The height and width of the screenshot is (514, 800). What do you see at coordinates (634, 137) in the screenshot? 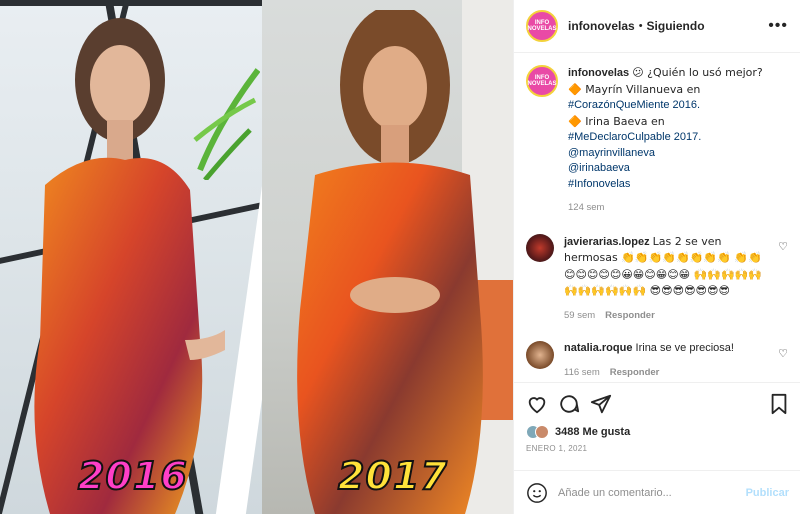
I see `hashtag-medeclaroculpable: #MeDeclaroCulpable 2017.` at bounding box center [634, 137].